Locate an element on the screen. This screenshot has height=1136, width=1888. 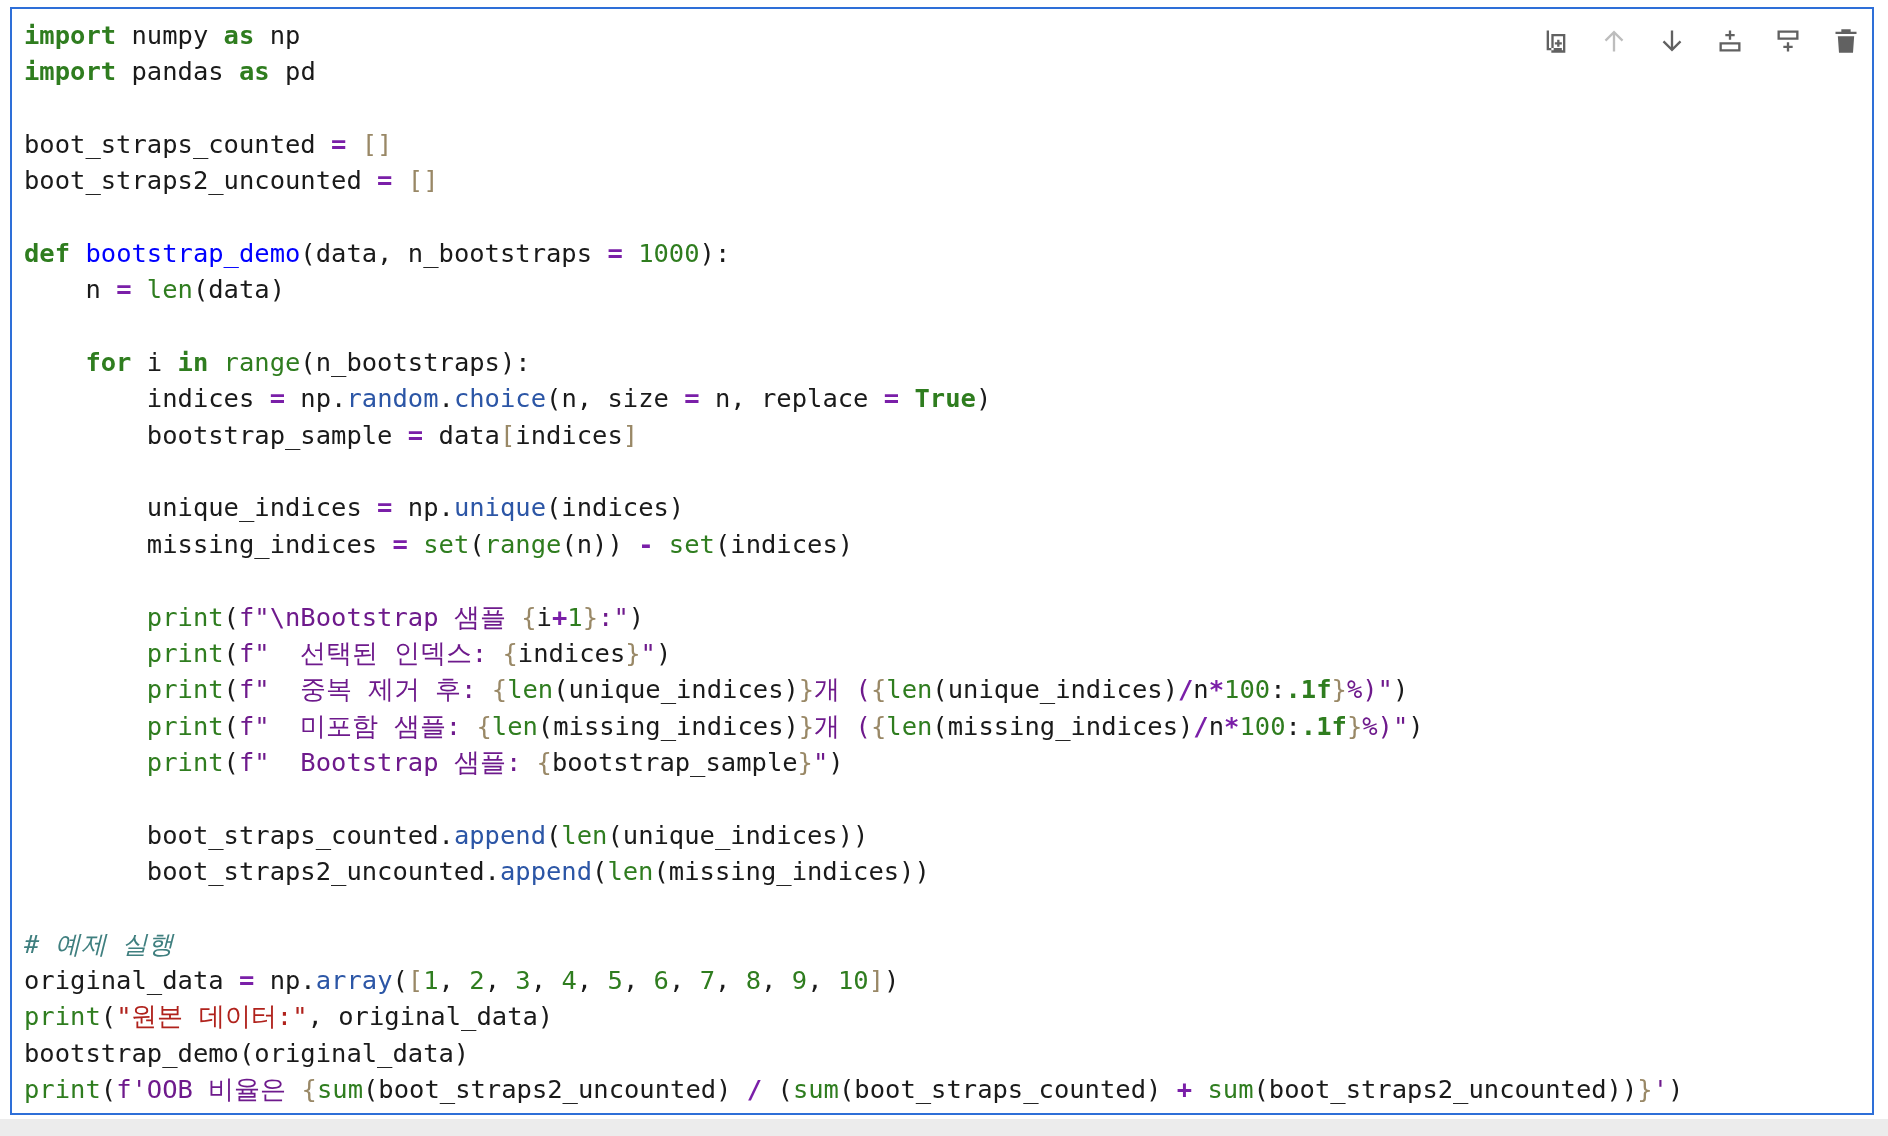
code-line: print(f"\nBootstrap 샘플 {i+1}:") is located at coordinates (395, 616).